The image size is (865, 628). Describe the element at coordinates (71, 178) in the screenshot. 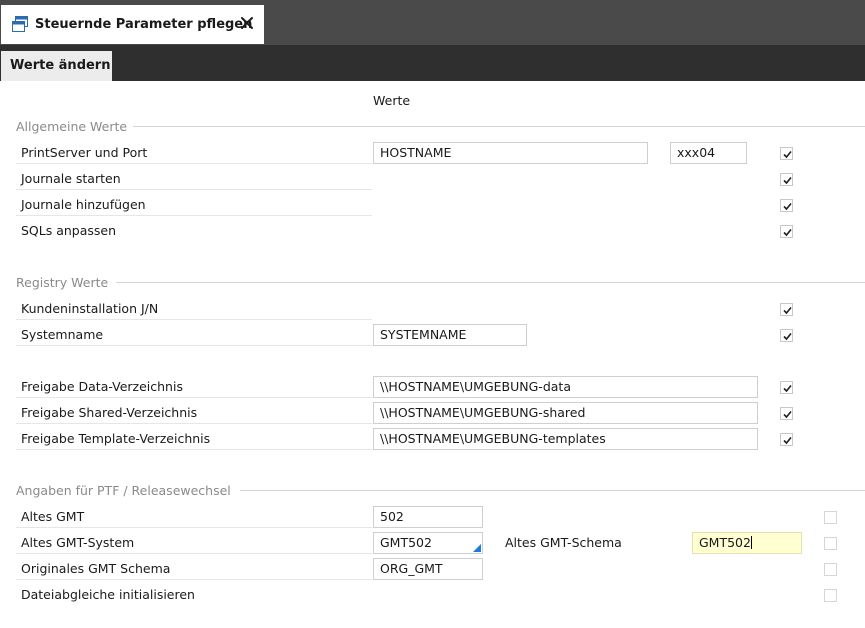

I see `journale-starten-label: Journale starten` at that location.